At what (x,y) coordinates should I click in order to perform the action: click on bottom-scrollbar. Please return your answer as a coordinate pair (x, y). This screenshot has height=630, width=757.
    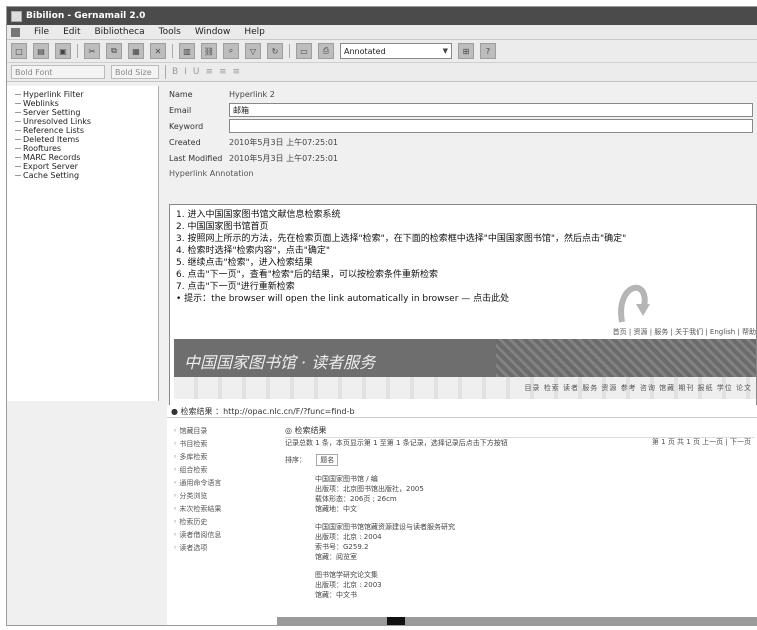
    Looking at the image, I should click on (517, 621).